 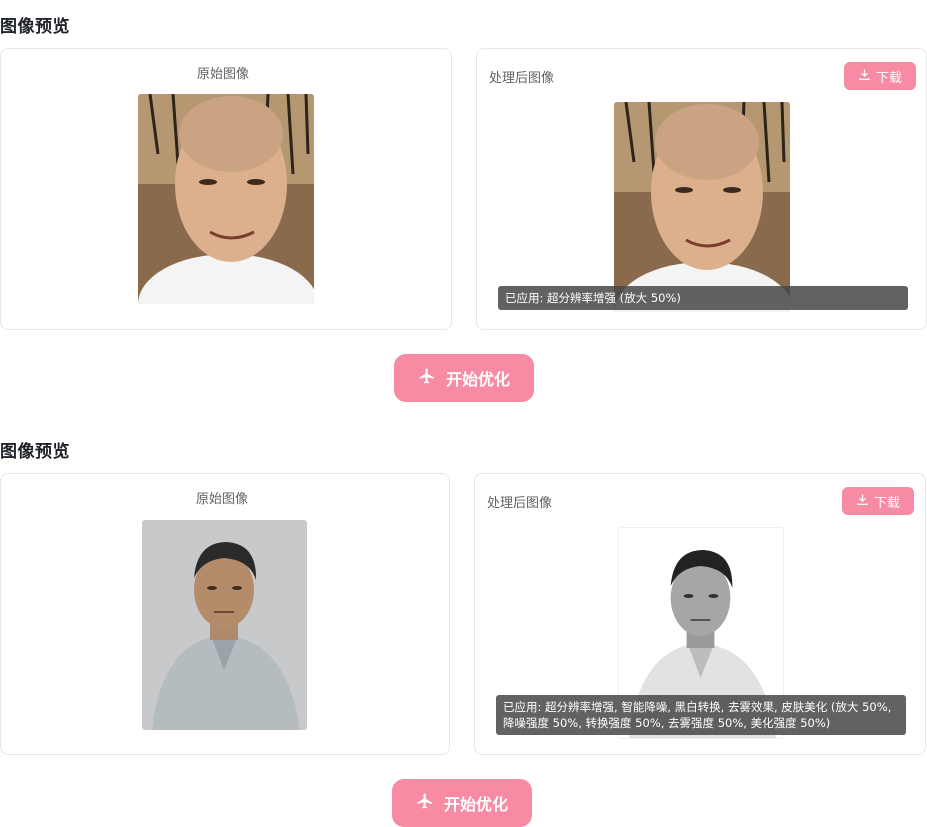 I want to click on processed-image, so click(x=702, y=207).